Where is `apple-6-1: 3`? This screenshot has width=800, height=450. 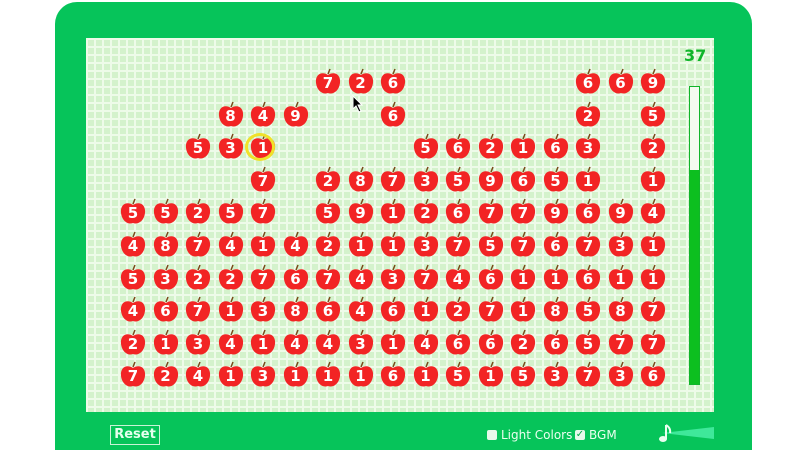 apple-6-1: 3 is located at coordinates (166, 278).